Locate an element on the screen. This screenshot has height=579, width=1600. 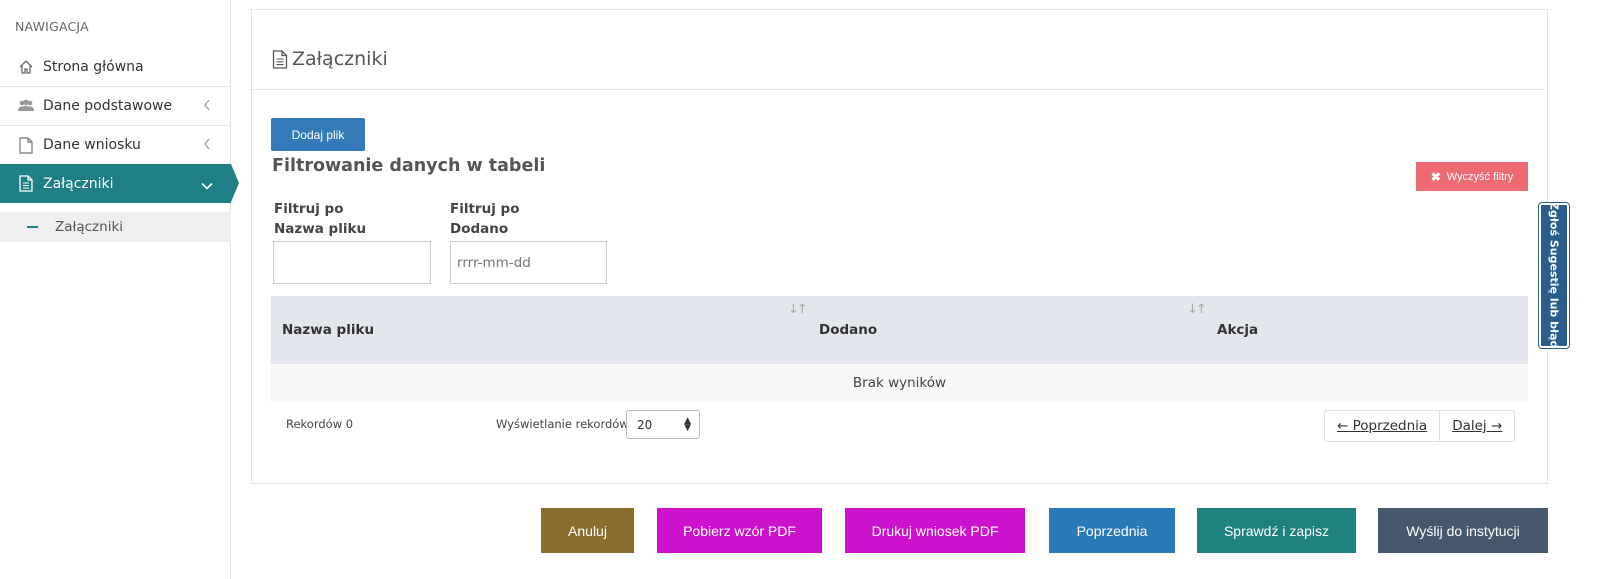
column-header-action: Akcja is located at coordinates (1238, 330).